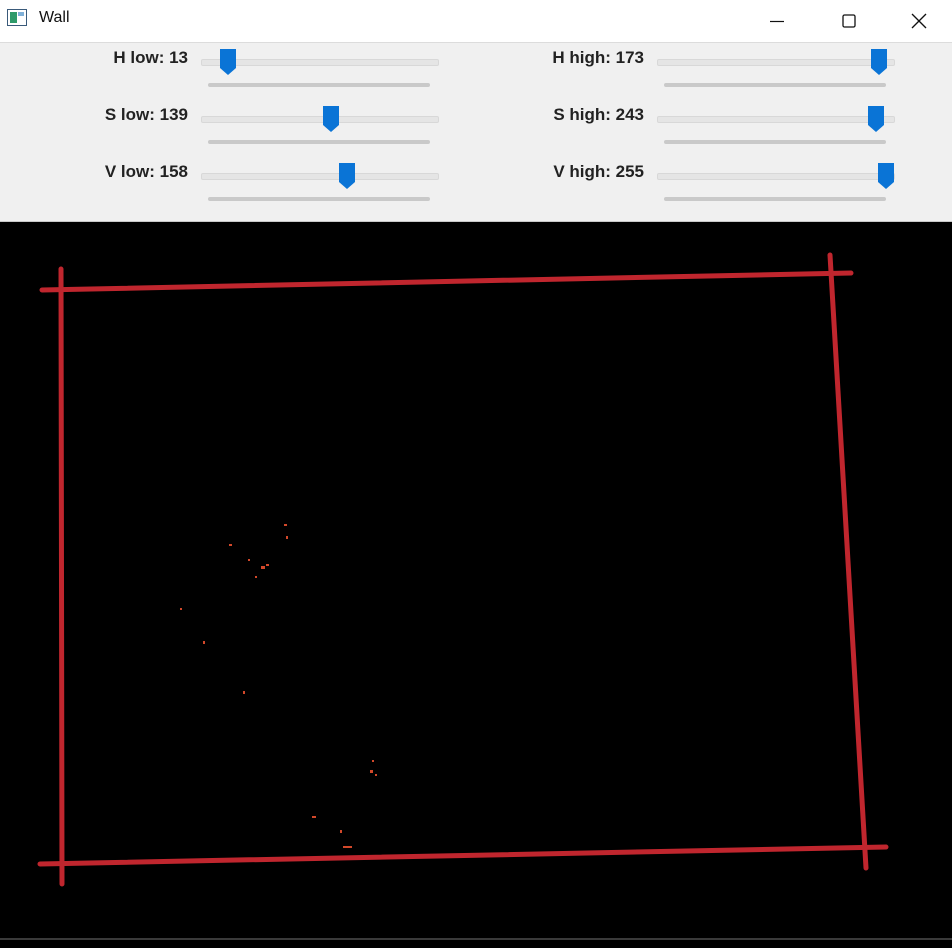  I want to click on h-high-slider-thumb, so click(879, 62).